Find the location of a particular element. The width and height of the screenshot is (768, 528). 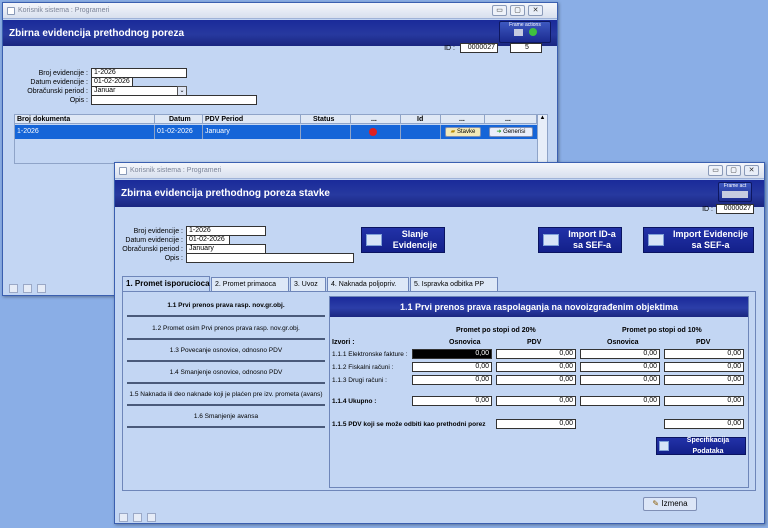

generisi-label: Generisi is located at coordinates (514, 132).